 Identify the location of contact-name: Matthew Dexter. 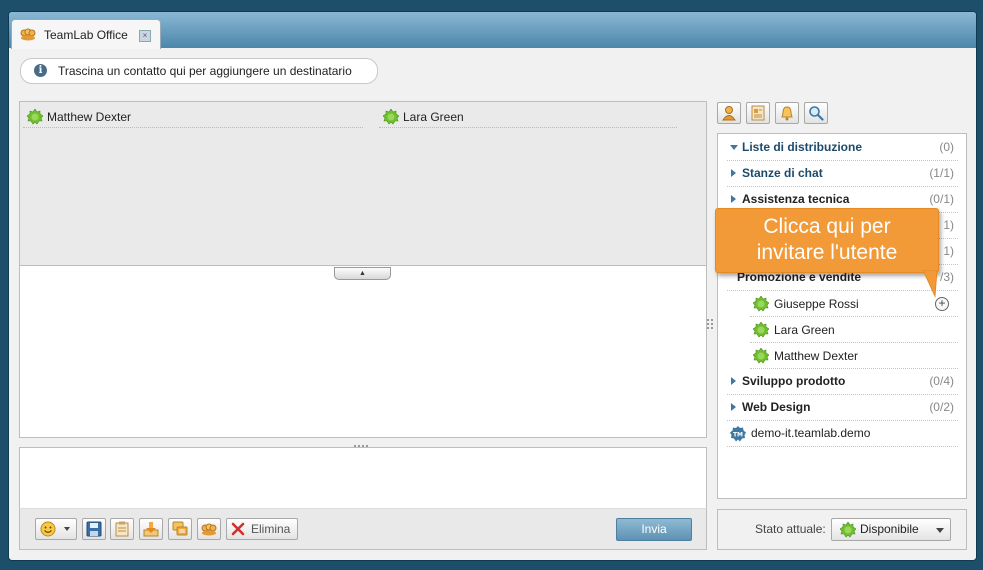
(816, 356).